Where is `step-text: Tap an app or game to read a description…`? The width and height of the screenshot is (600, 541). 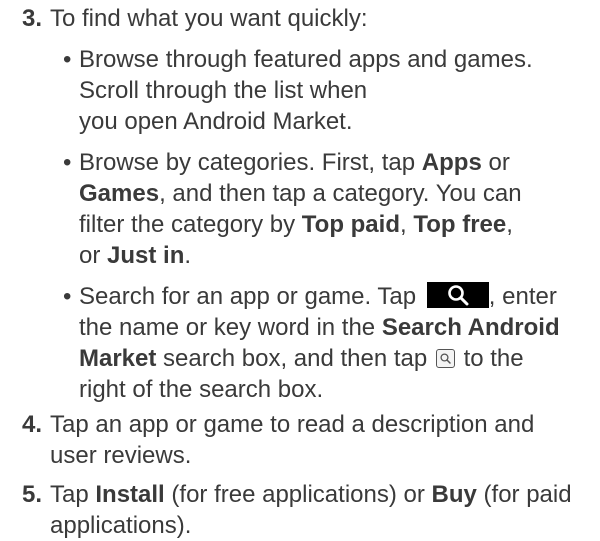
step-text: Tap an app or game to read a description… is located at coordinates (292, 440).